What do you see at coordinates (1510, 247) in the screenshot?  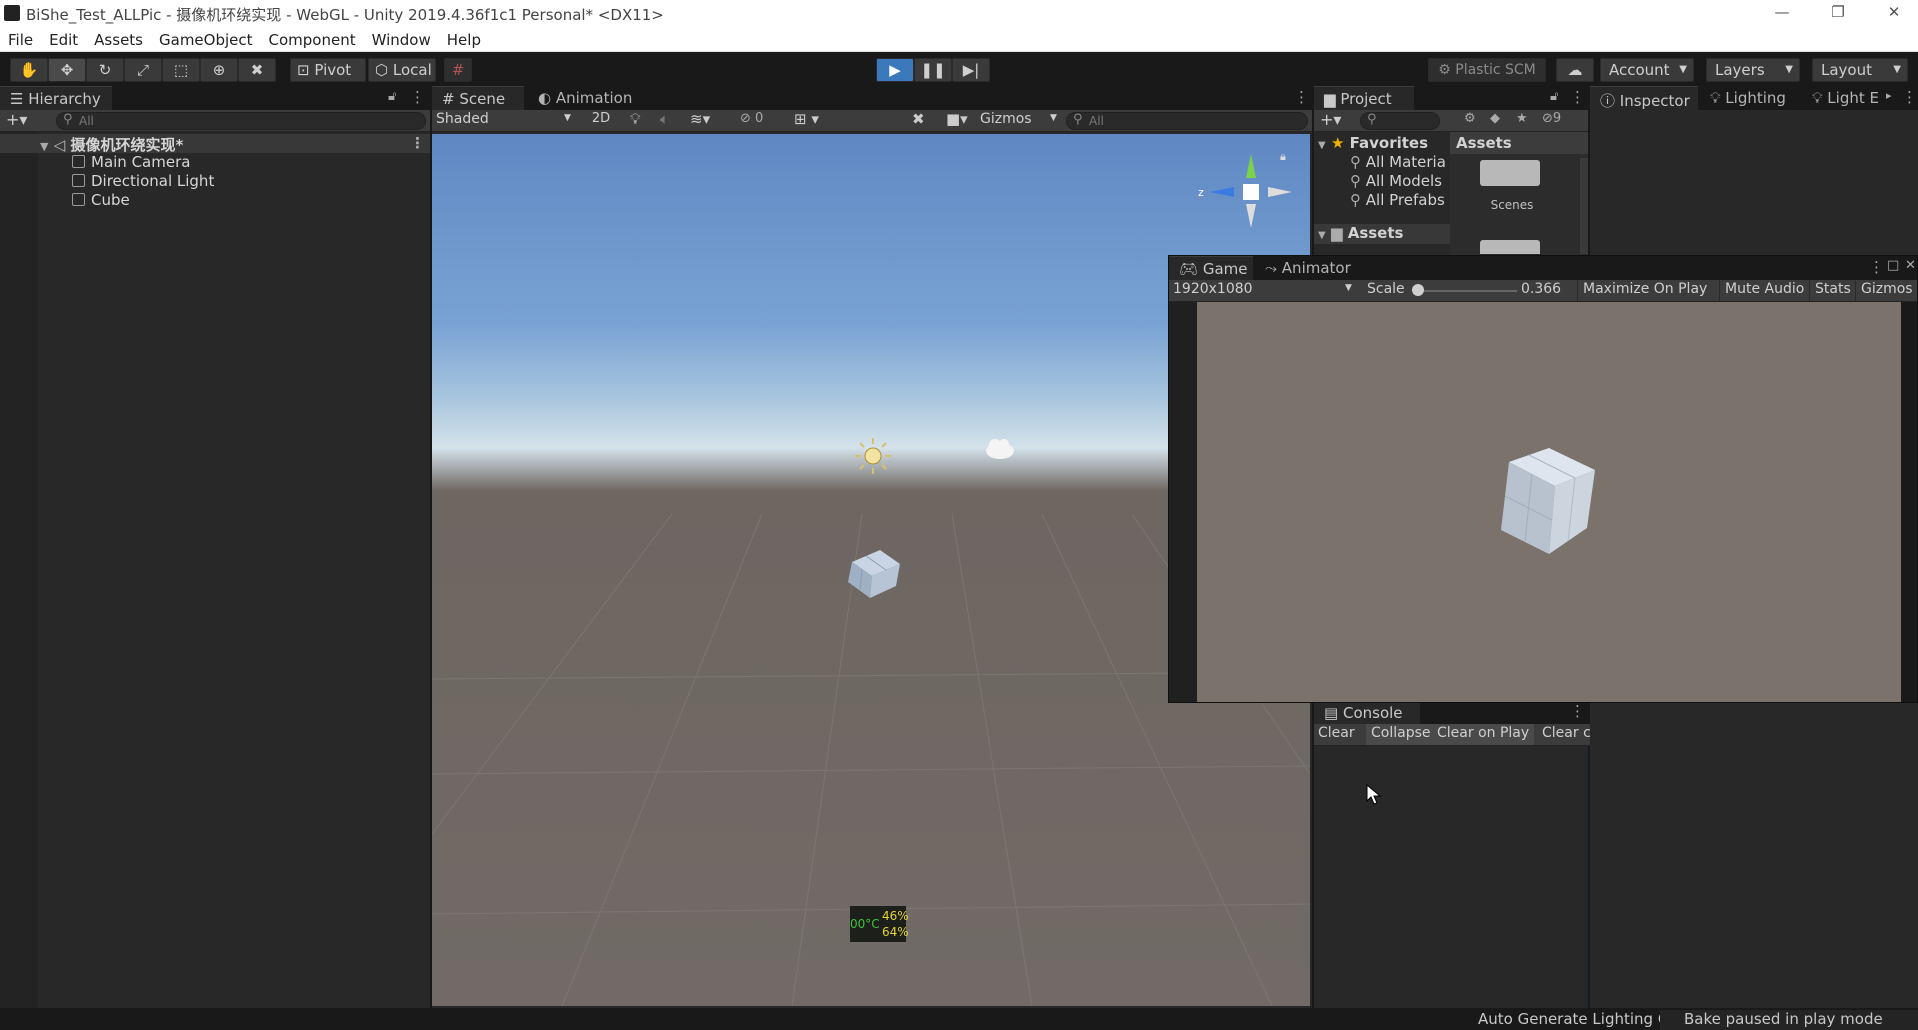 I see `folder-icon` at bounding box center [1510, 247].